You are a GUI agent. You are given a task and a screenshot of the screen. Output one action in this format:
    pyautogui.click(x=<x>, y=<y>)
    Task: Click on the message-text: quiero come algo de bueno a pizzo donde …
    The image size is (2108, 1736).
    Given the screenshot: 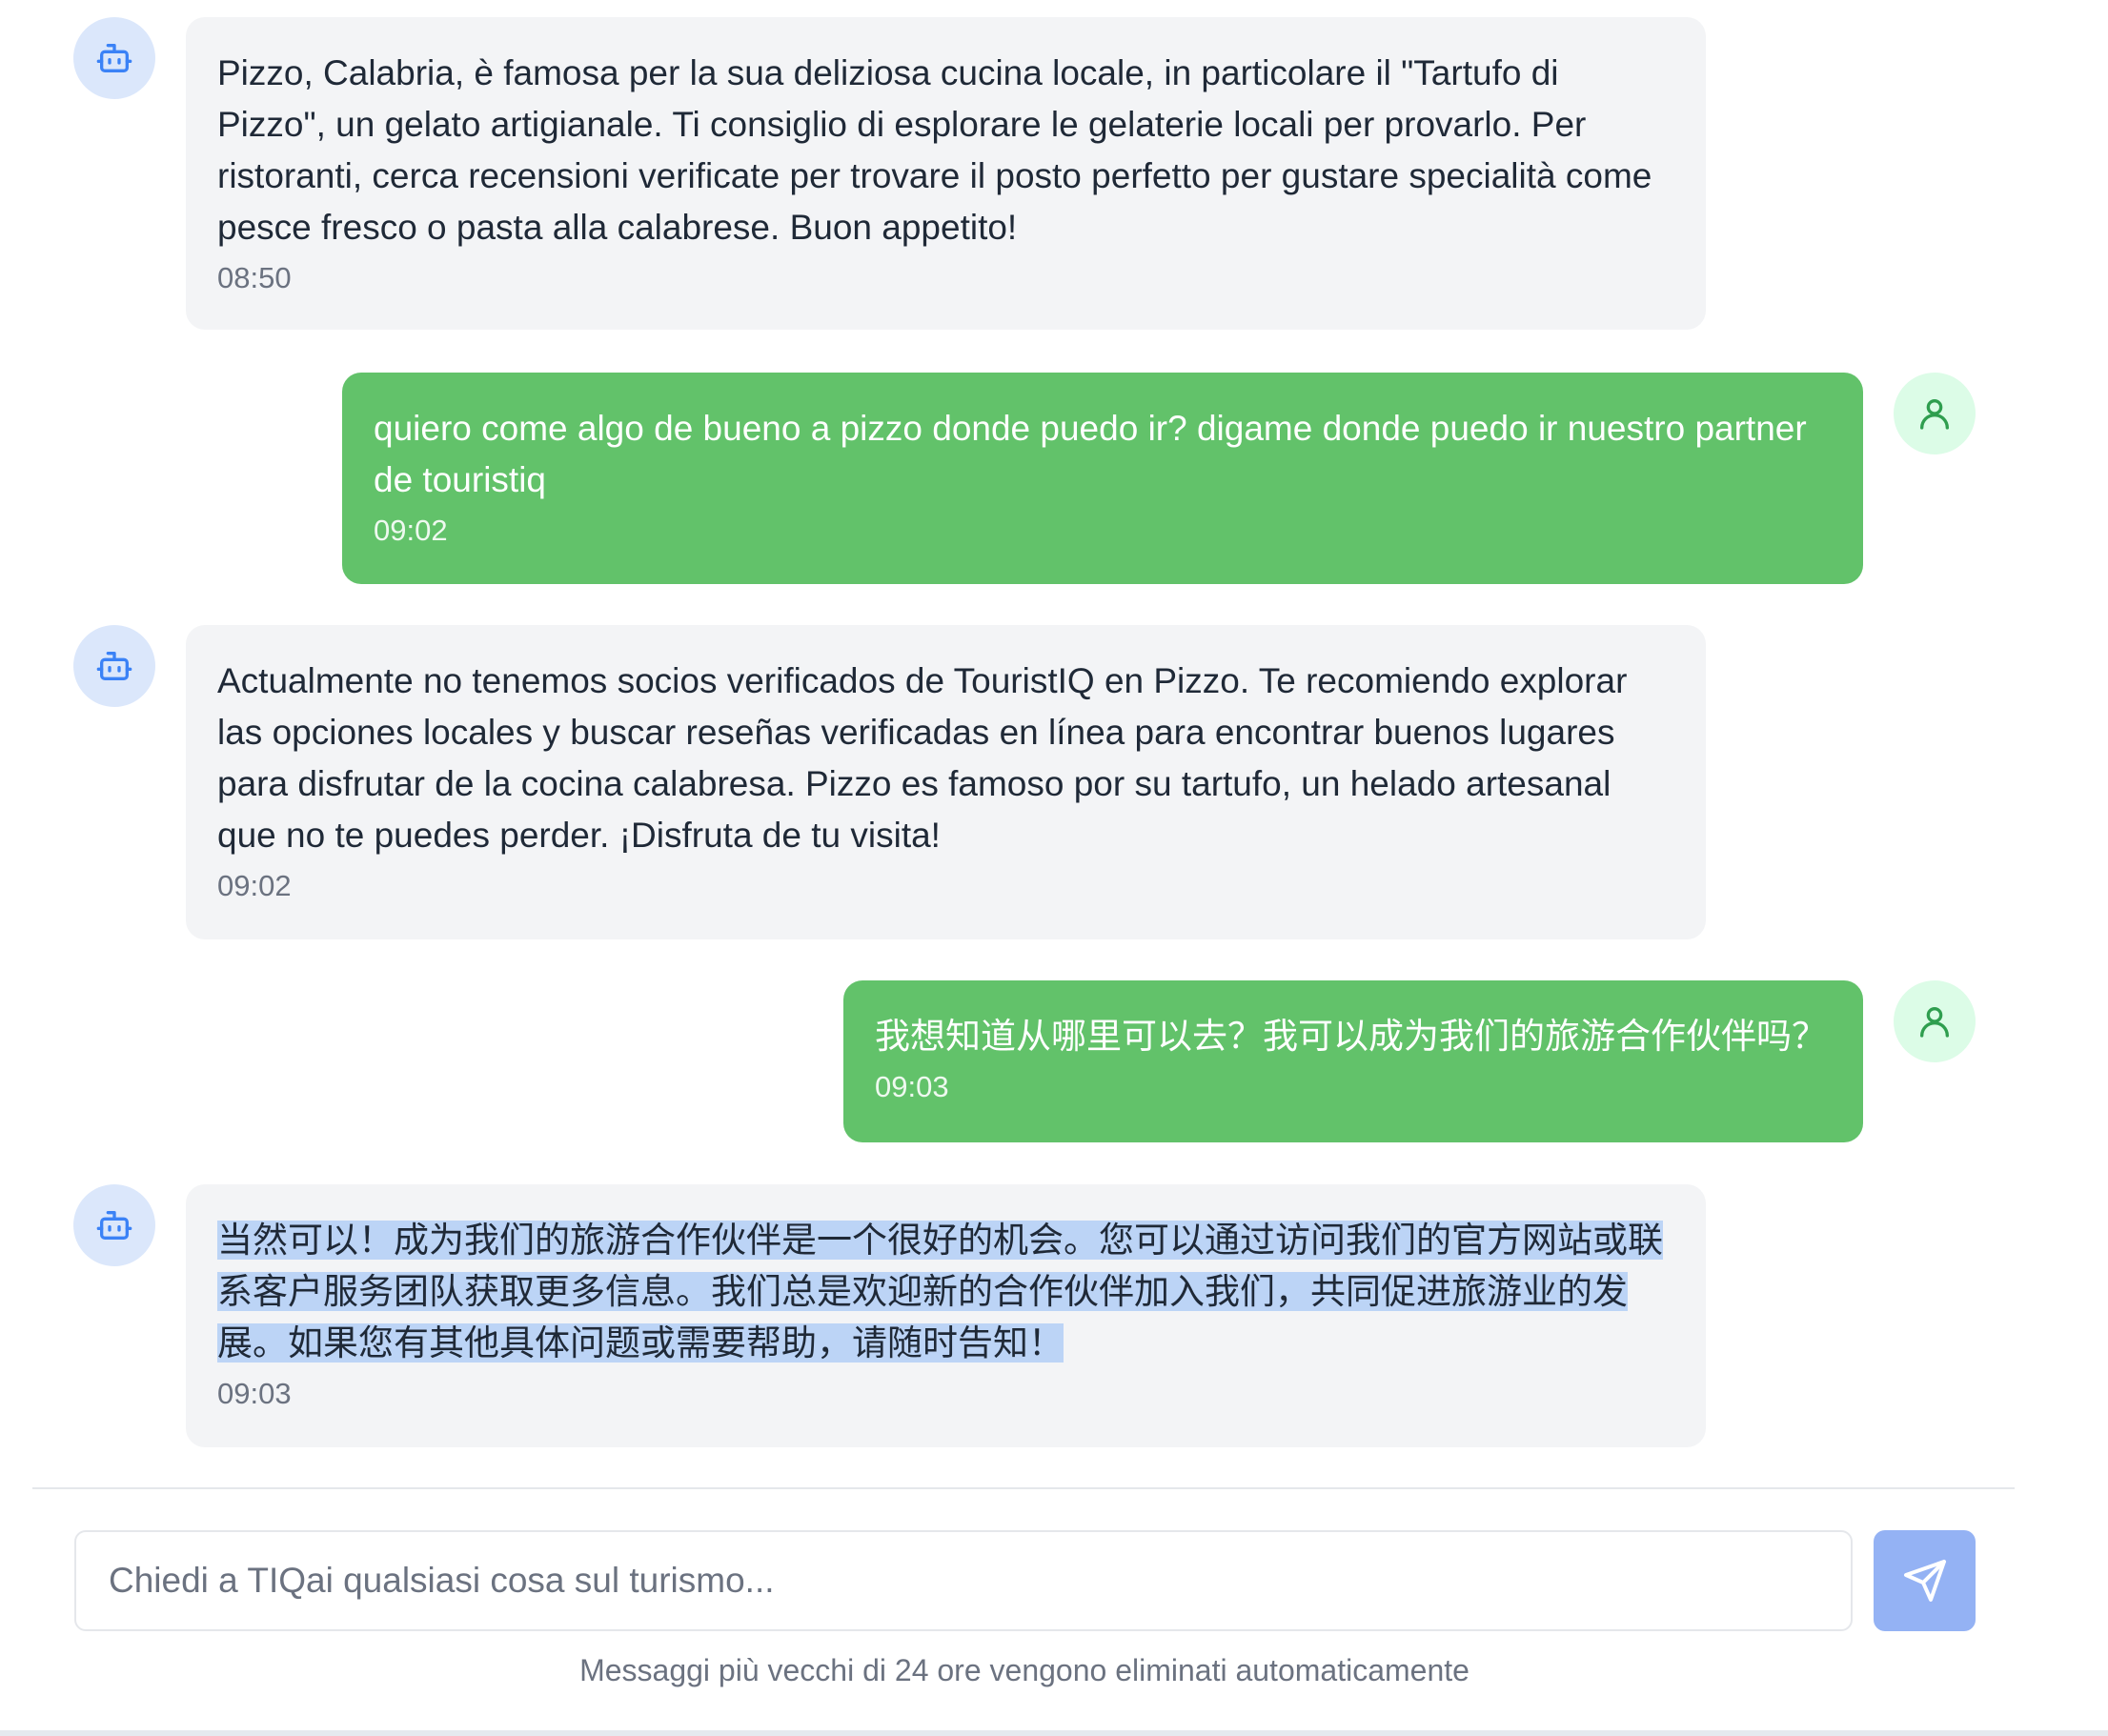 What is the action you would take?
    pyautogui.click(x=1095, y=454)
    